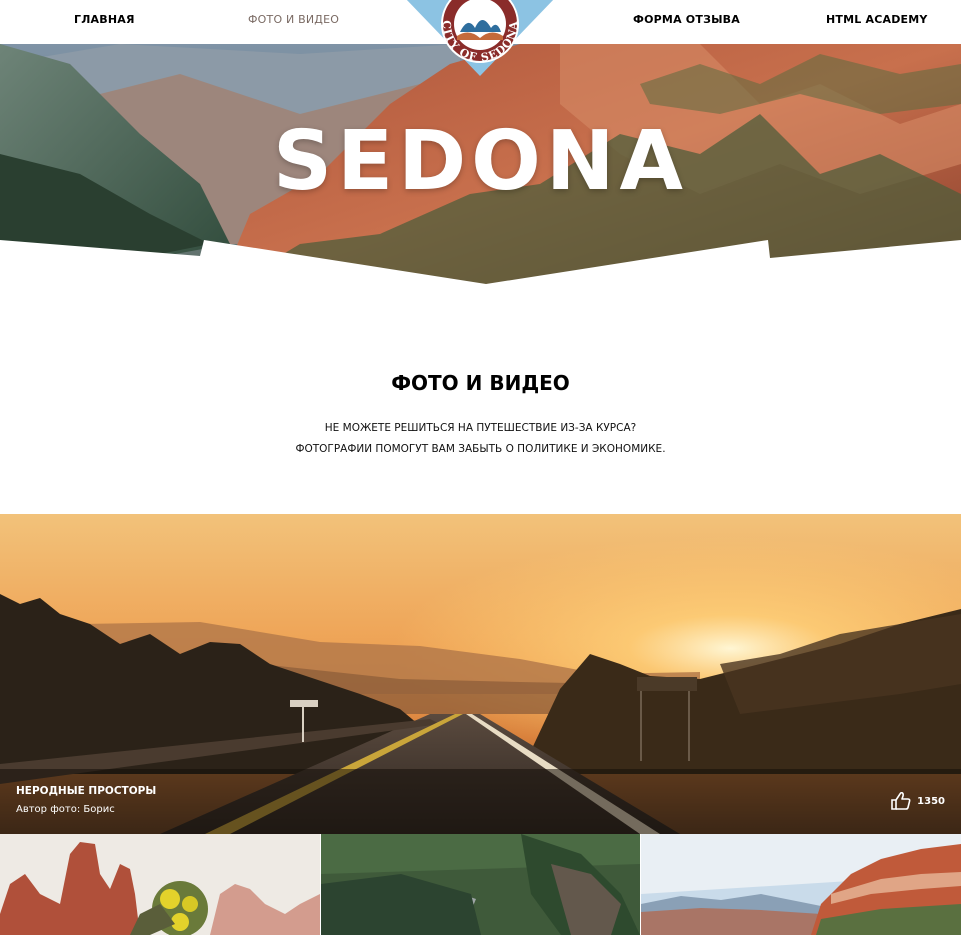 This screenshot has height=935, width=961. Describe the element at coordinates (686, 19) in the screenshot. I see `nav-item-feedback-form: ФОРМА ОТЗЫВА` at that location.